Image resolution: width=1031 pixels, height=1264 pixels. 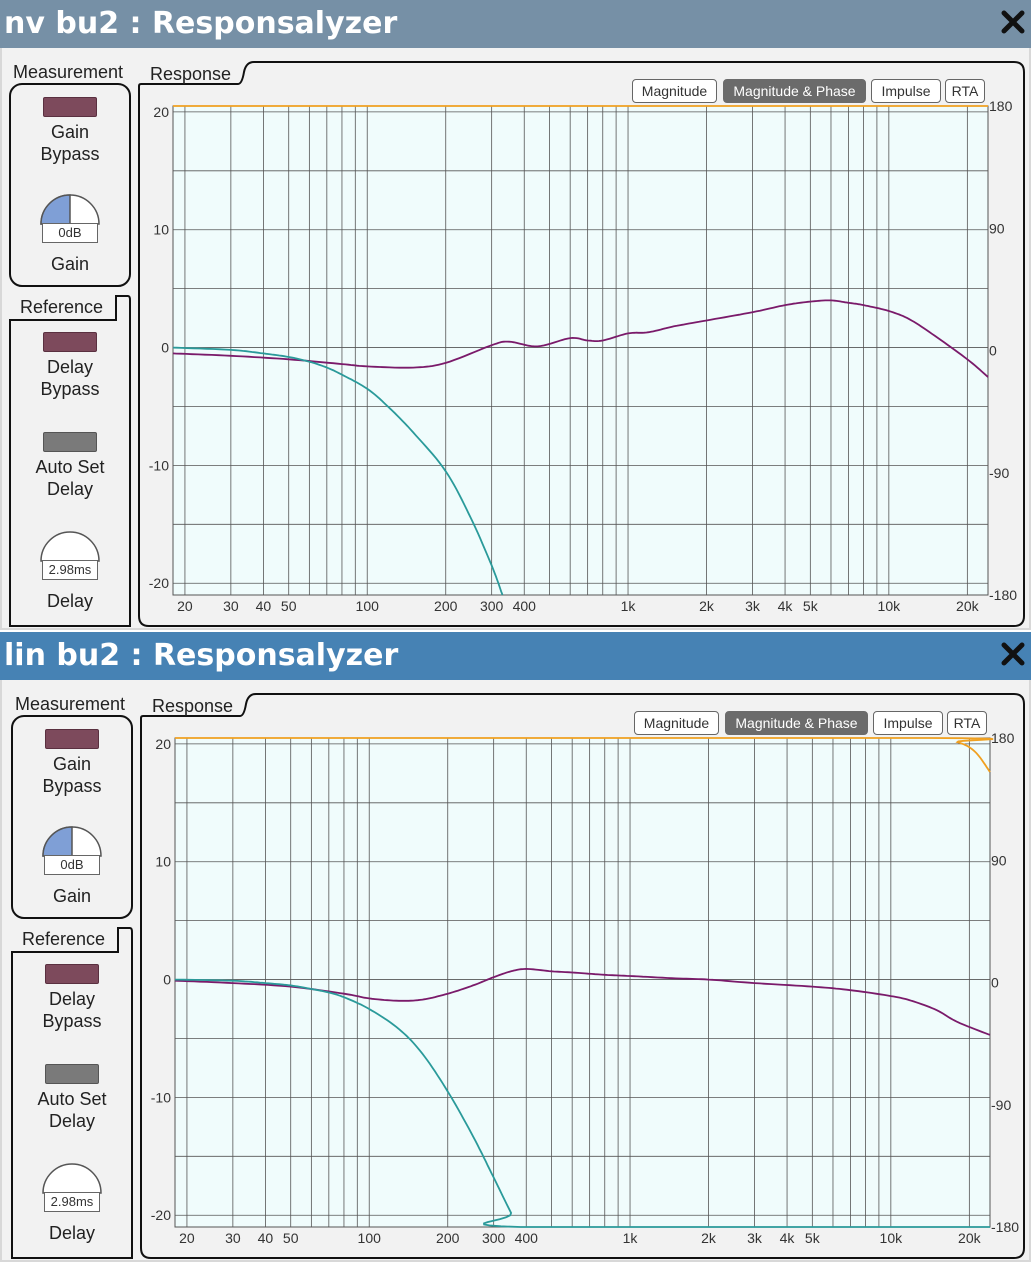 What do you see at coordinates (515, 24) in the screenshot?
I see `title-bar: nv bu2 : Responsalyzer` at bounding box center [515, 24].